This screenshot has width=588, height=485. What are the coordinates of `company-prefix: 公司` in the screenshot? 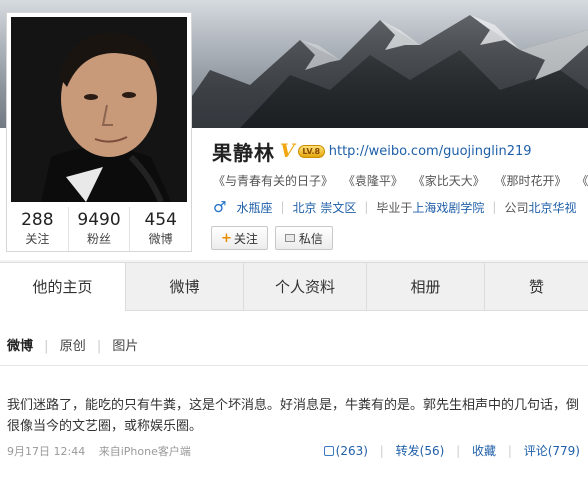 It's located at (516, 207).